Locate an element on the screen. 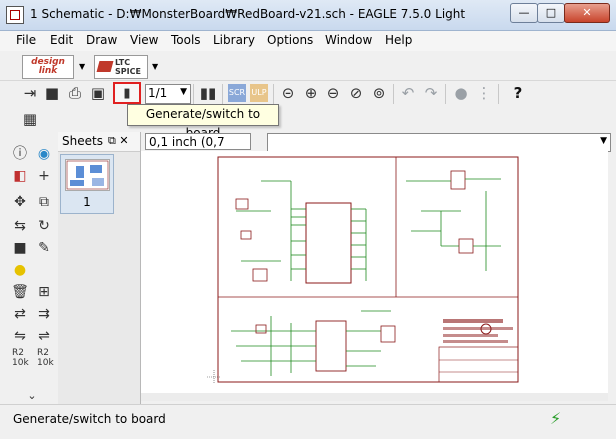  go-icon: ⋮ is located at coordinates (484, 93).